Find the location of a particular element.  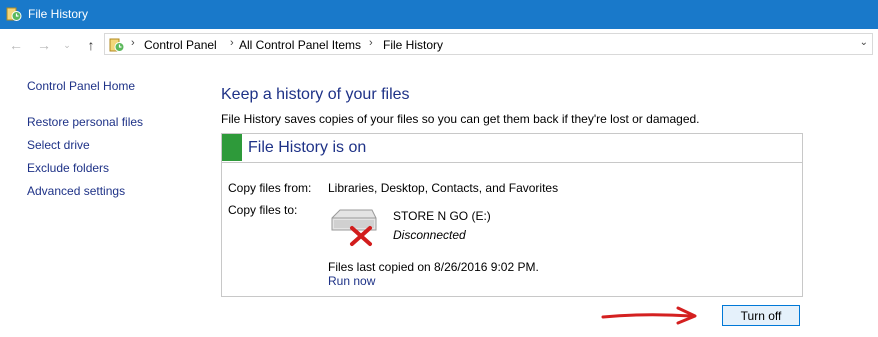

last-copied-text: Files last copied on 8/26/2016 9:02 PM. is located at coordinates (433, 267).